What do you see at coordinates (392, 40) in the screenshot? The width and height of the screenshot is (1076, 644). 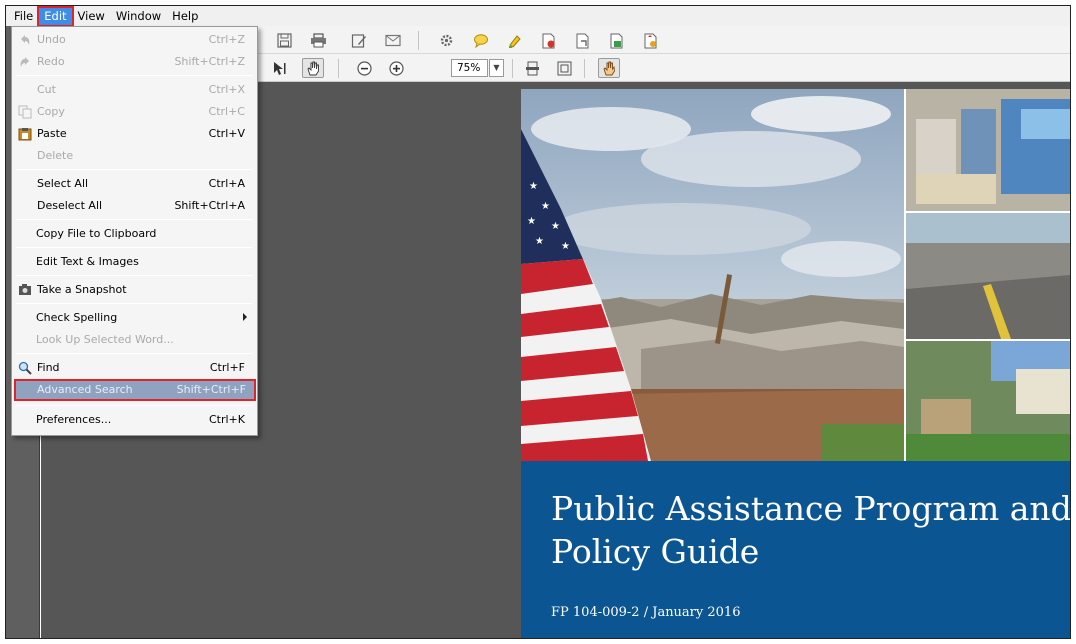 I see `email-icon` at bounding box center [392, 40].